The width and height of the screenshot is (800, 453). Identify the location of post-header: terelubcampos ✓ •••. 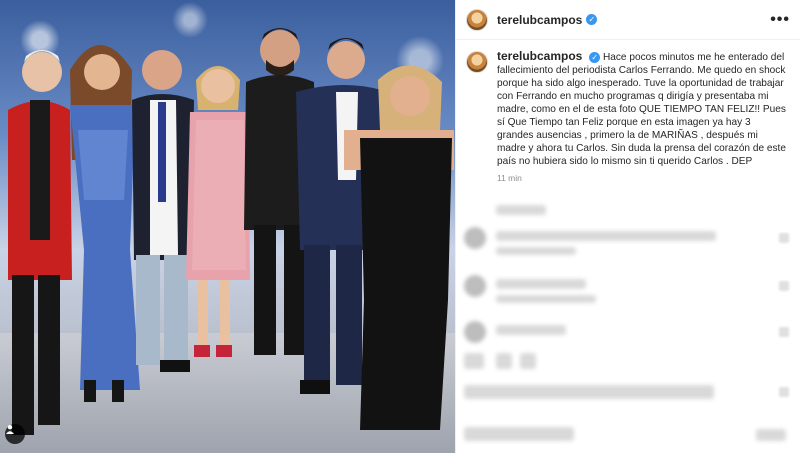
(628, 20).